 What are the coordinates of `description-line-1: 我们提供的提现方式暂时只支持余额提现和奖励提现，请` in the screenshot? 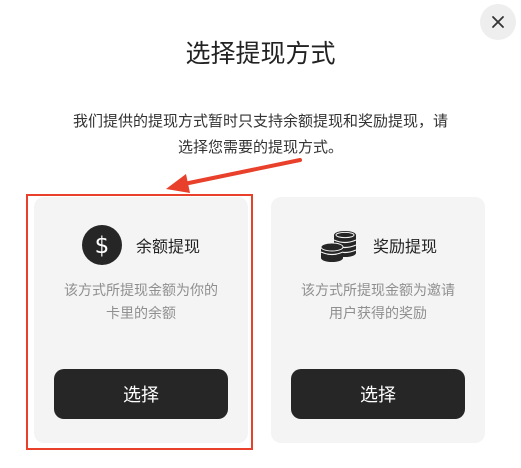 It's located at (260, 121).